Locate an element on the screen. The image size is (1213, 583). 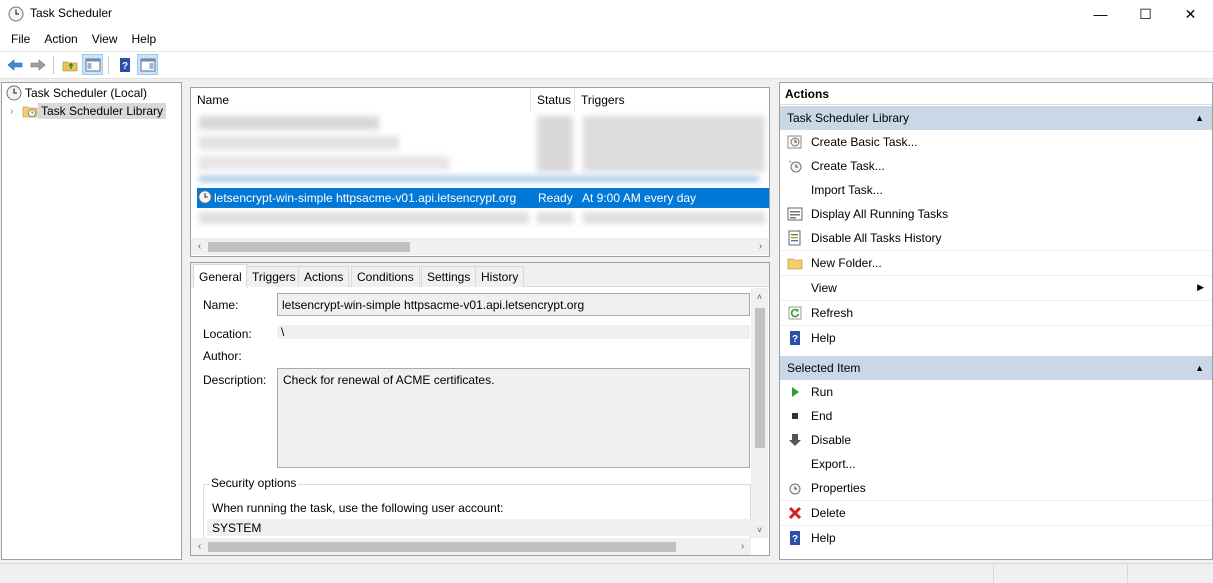
detail-hscrollbar: ‹ › is located at coordinates (471, 546).